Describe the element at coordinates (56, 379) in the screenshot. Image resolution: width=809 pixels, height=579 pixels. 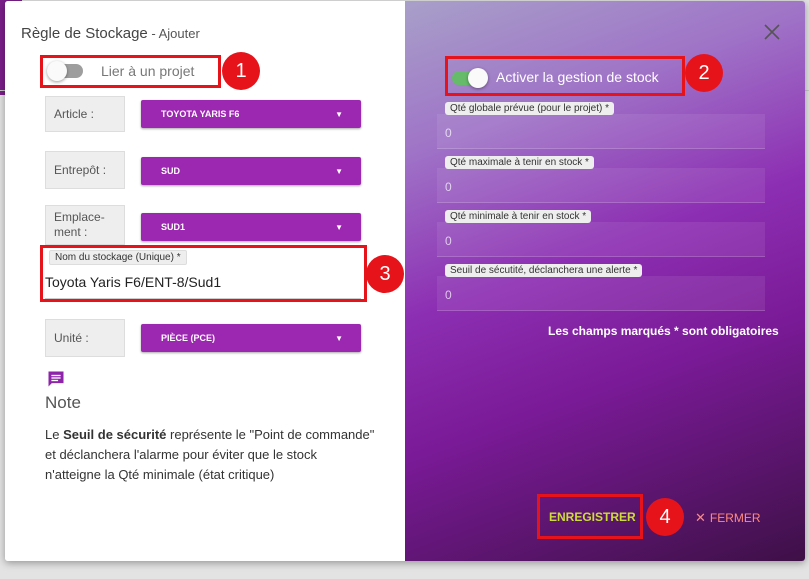
I see `comment-icon` at that location.